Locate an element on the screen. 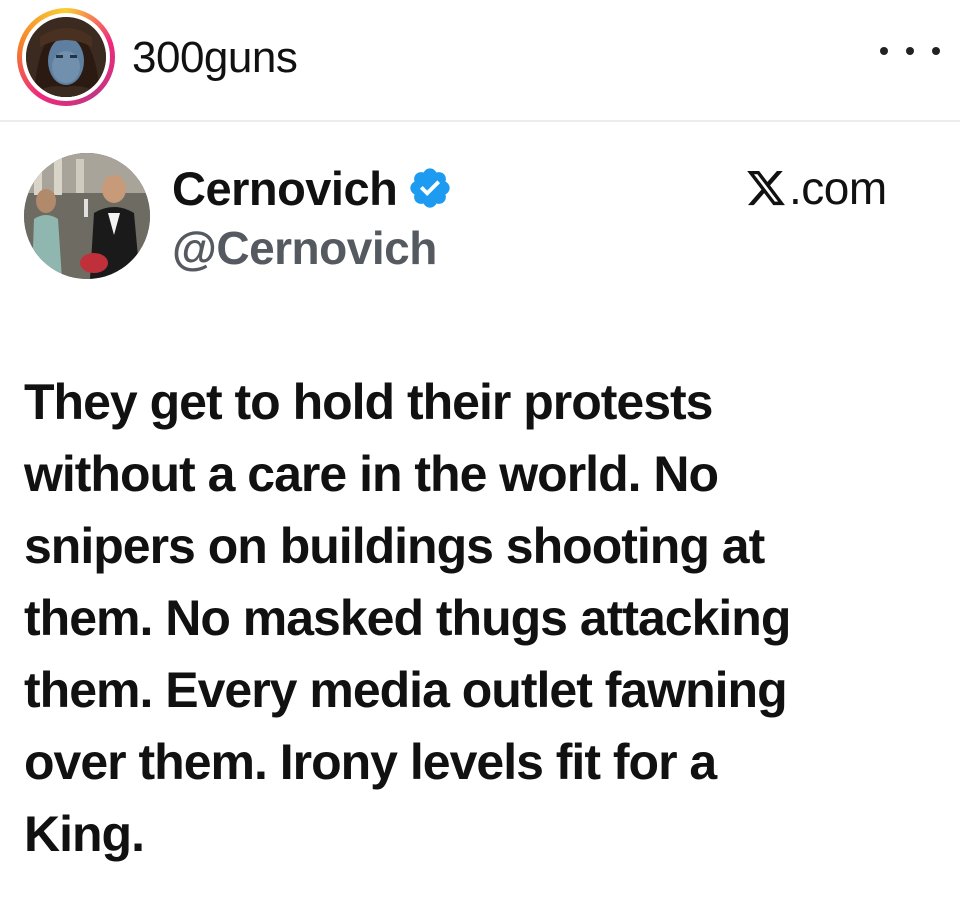 The width and height of the screenshot is (960, 910). tweet-author-avatar is located at coordinates (87, 216).